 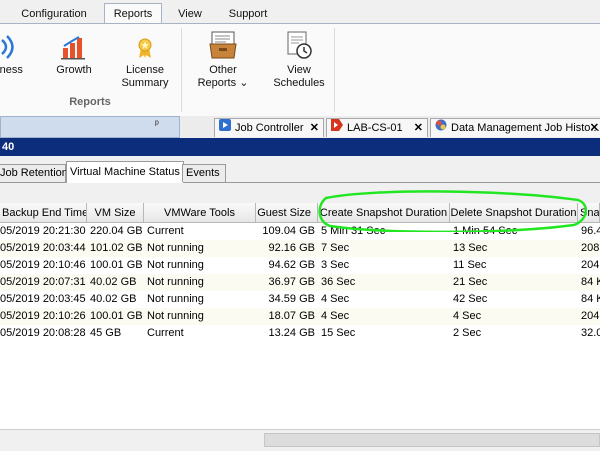 What do you see at coordinates (300, 12) in the screenshot?
I see `ribbon-tab-bar: Configuration Reports View Support` at bounding box center [300, 12].